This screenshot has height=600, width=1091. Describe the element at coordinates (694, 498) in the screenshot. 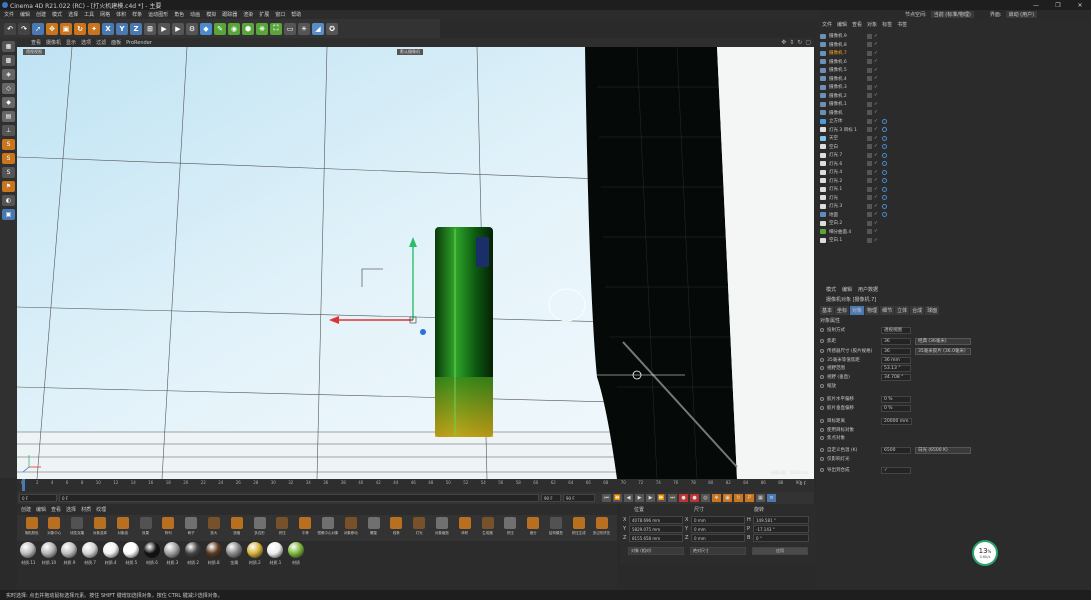

I see `auto-key-icon: ●` at that location.